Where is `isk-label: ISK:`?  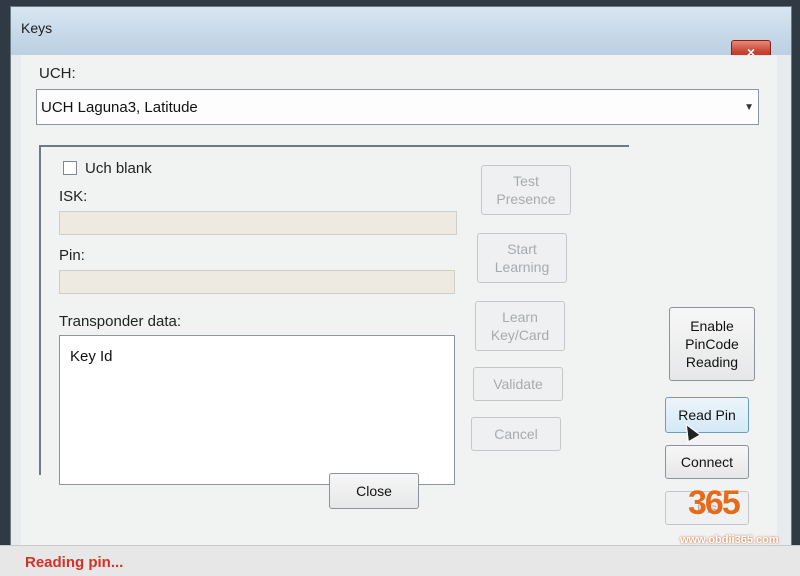
isk-label: ISK: is located at coordinates (73, 196).